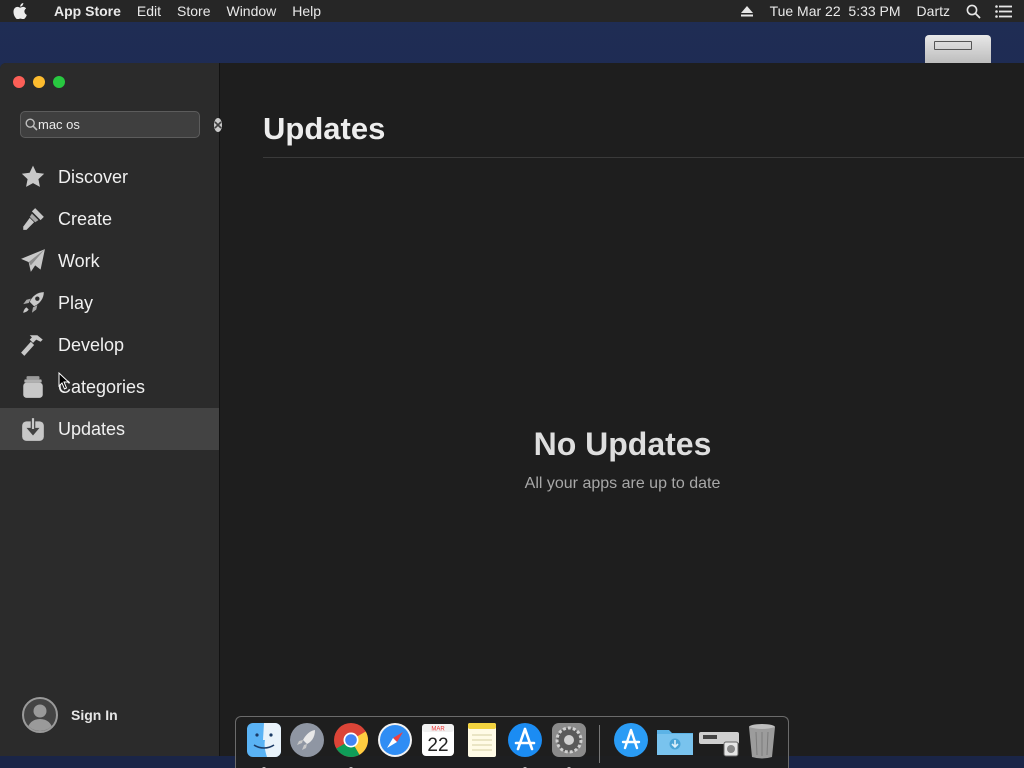 Image resolution: width=1024 pixels, height=768 pixels. Describe the element at coordinates (70, 715) in the screenshot. I see `sign-in-button: Sign In` at that location.